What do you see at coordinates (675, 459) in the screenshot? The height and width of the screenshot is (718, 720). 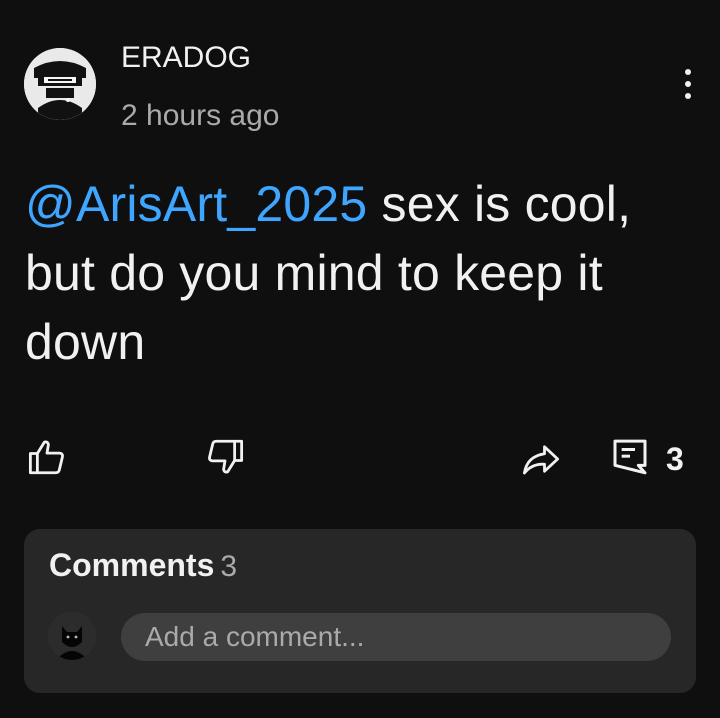 I see `reply-count: 3` at bounding box center [675, 459].